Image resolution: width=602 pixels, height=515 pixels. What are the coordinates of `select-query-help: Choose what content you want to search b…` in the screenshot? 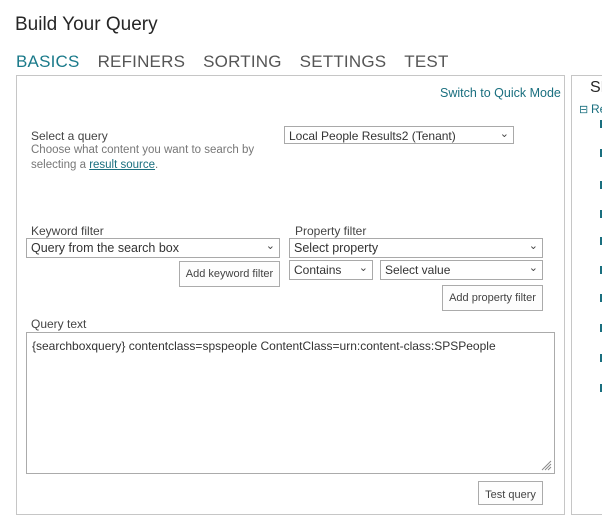 It's located at (143, 157).